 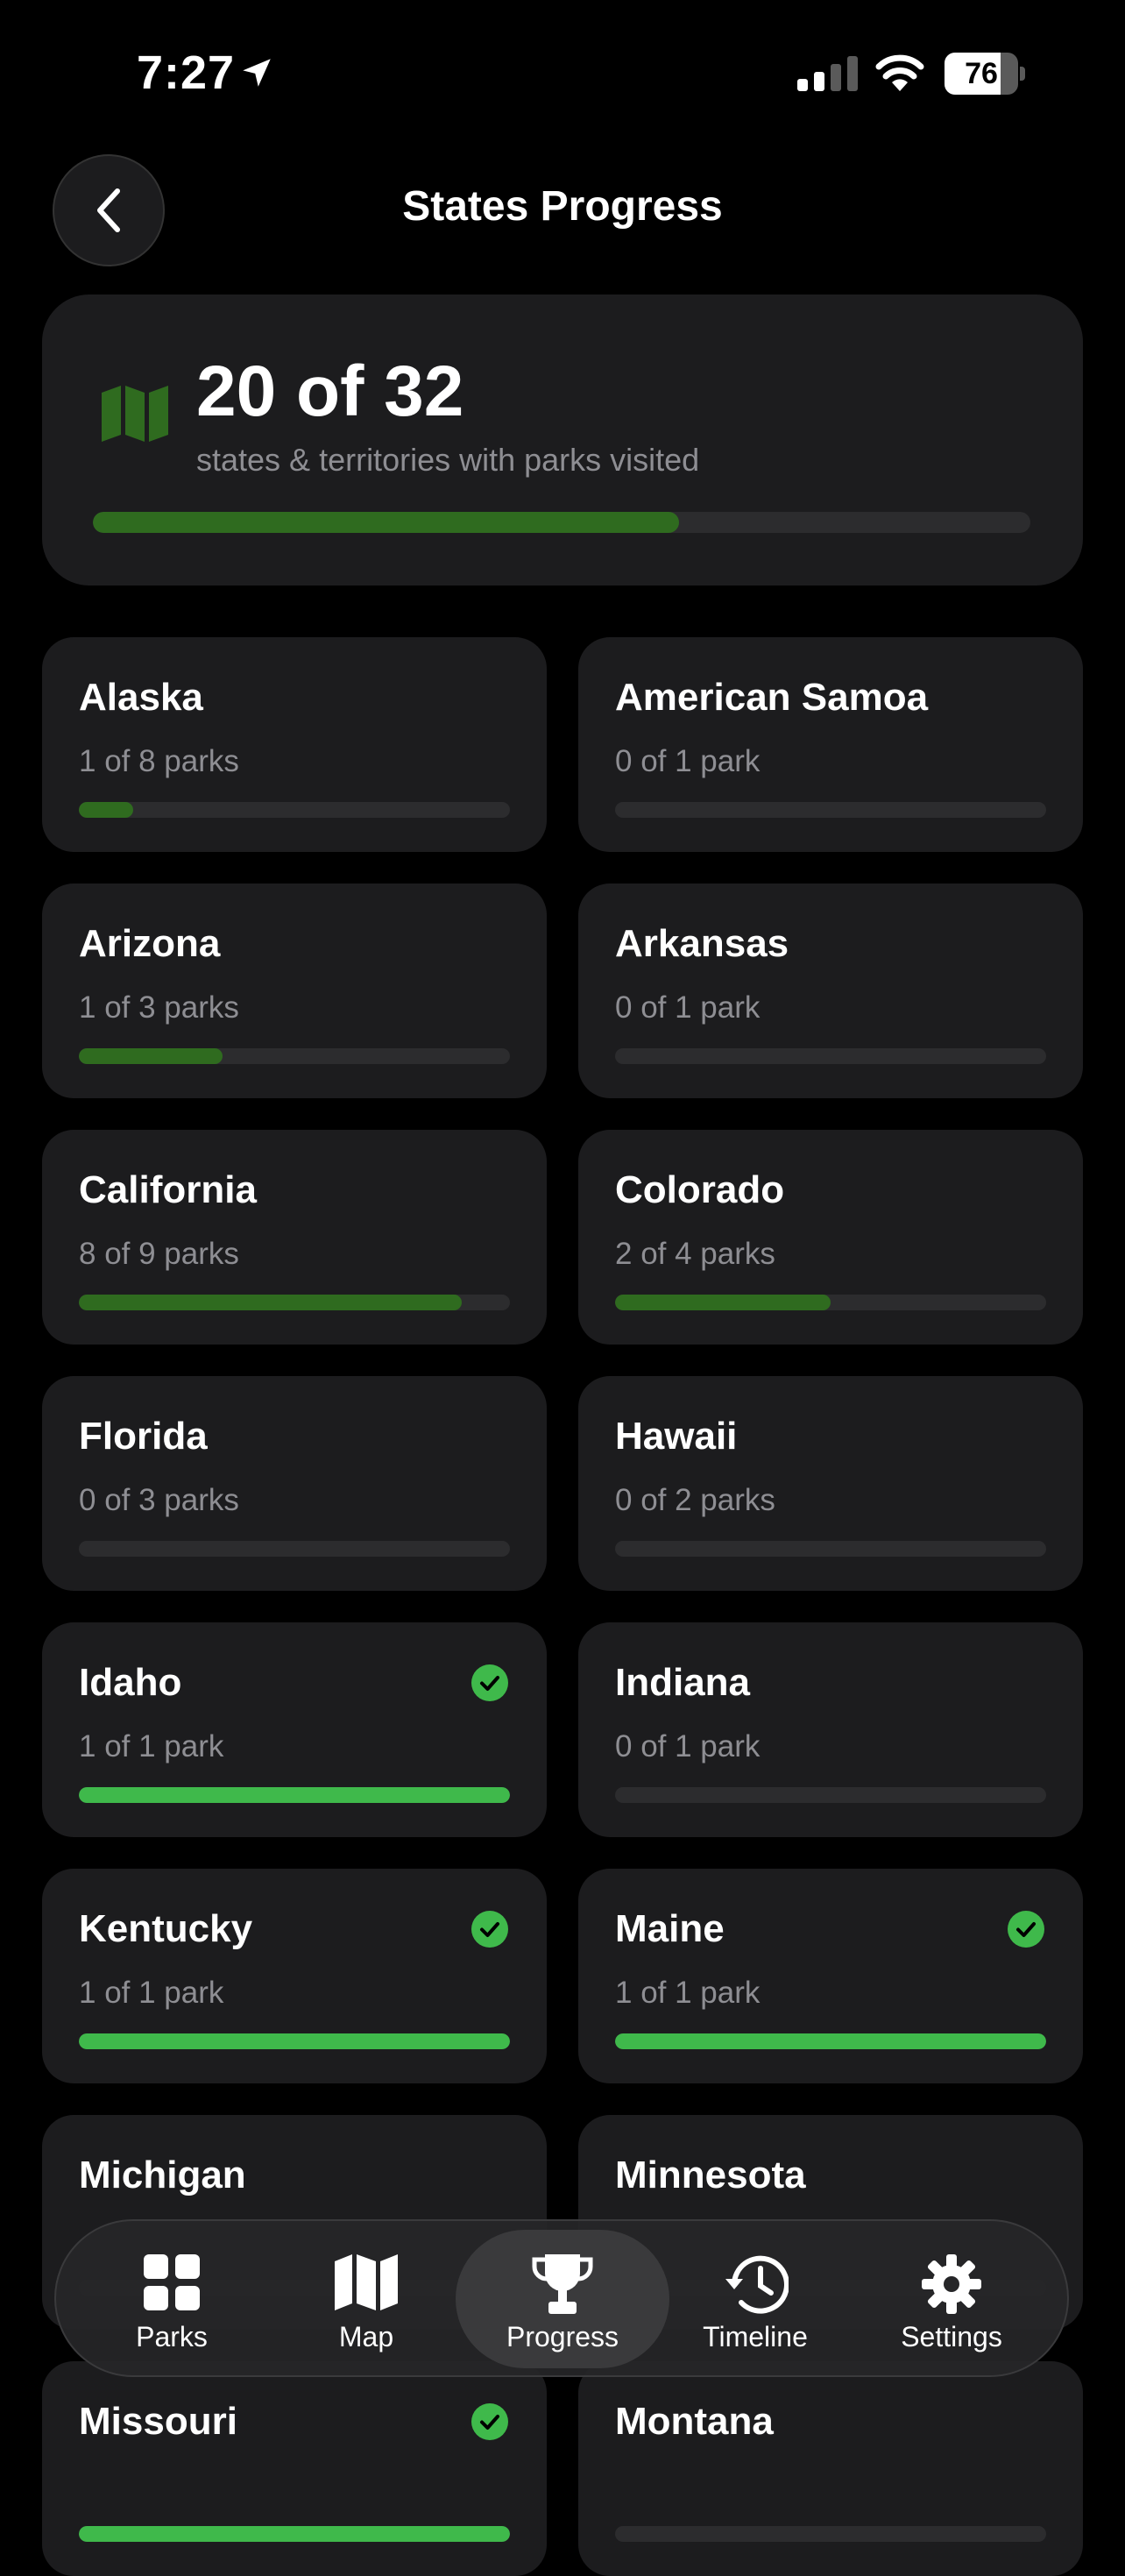 I want to click on state-park-count: 1 of 3 parks, so click(x=159, y=1008).